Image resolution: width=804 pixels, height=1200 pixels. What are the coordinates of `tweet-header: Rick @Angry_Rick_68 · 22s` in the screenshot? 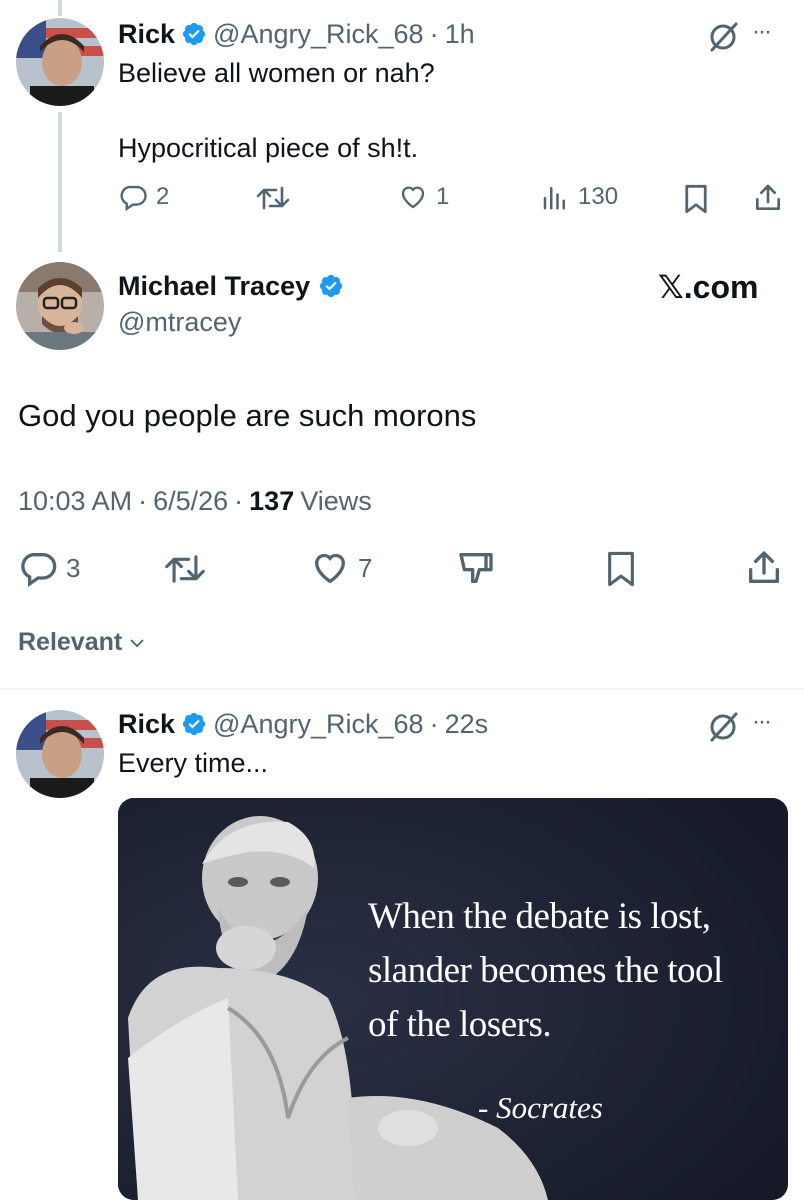 It's located at (303, 724).